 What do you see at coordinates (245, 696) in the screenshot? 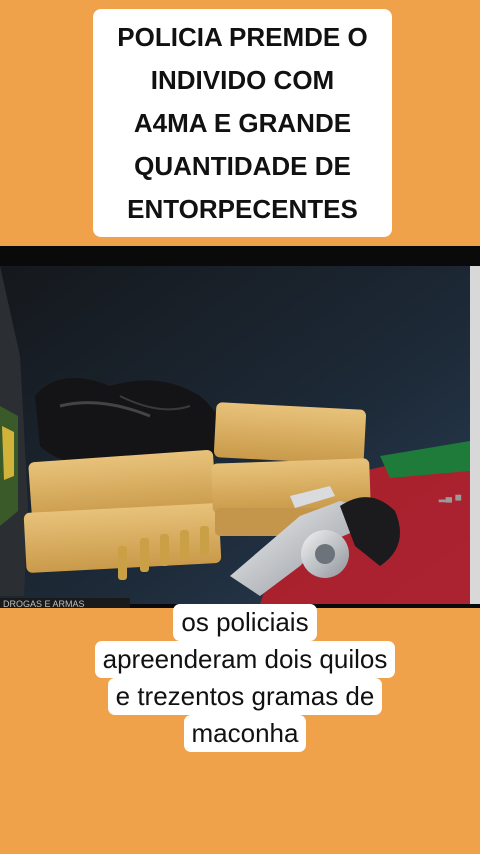
I see `caption-line: e trezentos gramas de` at bounding box center [245, 696].